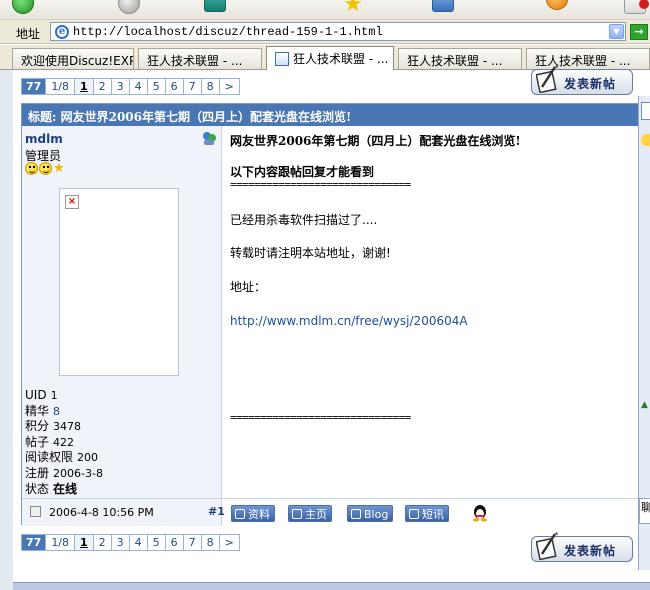 This screenshot has width=650, height=590. Describe the element at coordinates (67, 427) in the screenshot. I see `profile-value: 3478` at that location.